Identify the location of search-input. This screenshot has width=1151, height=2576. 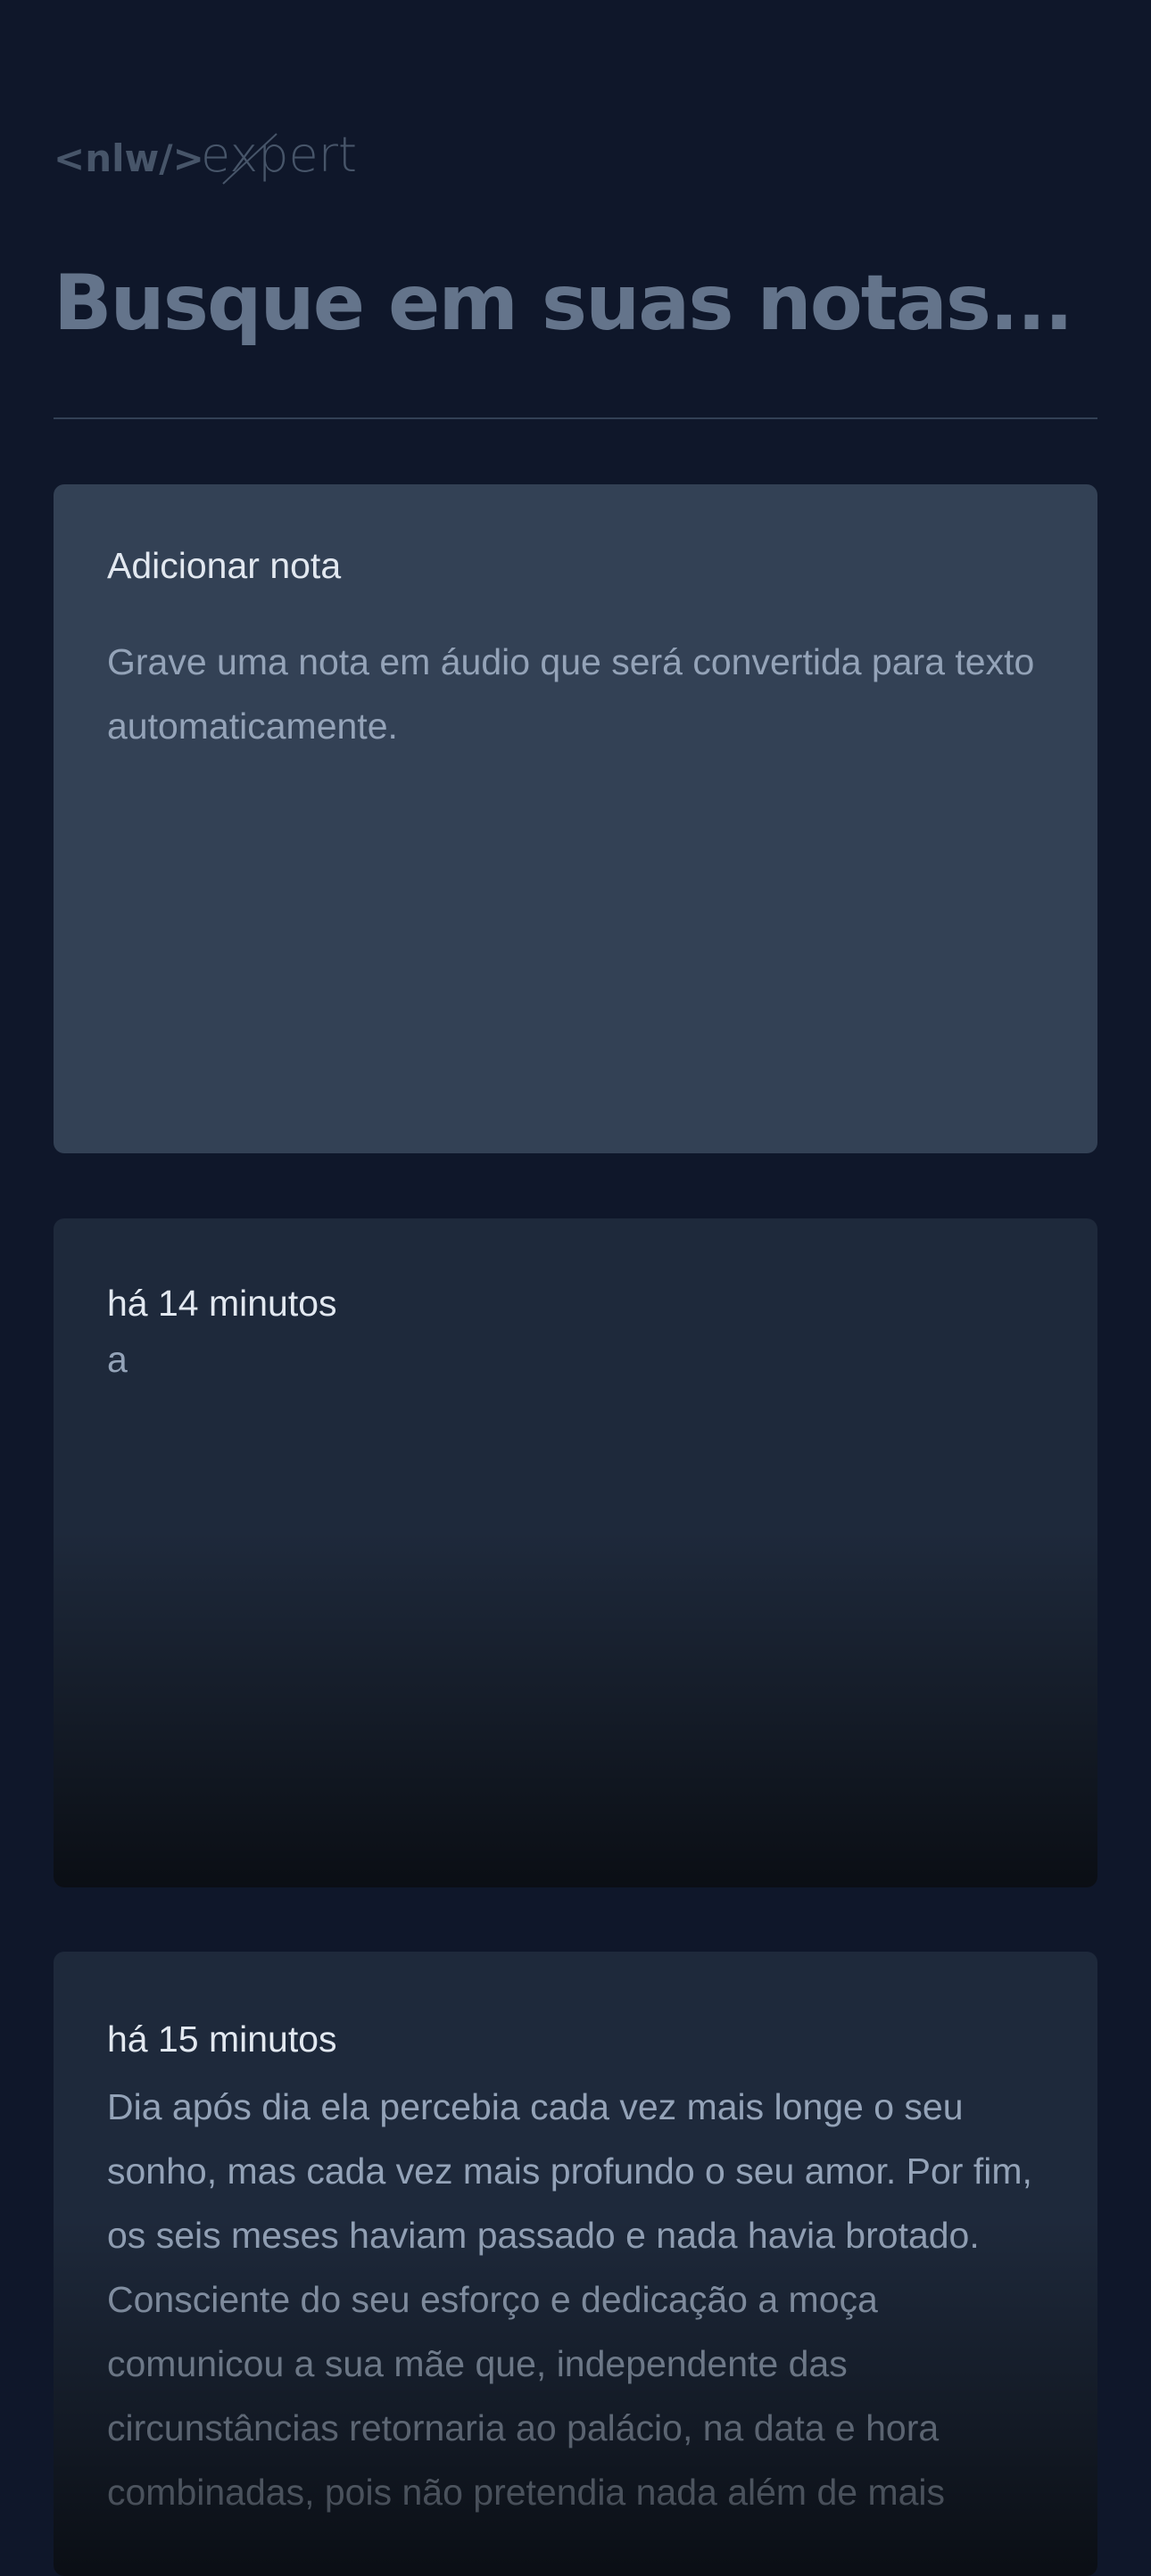
(575, 303).